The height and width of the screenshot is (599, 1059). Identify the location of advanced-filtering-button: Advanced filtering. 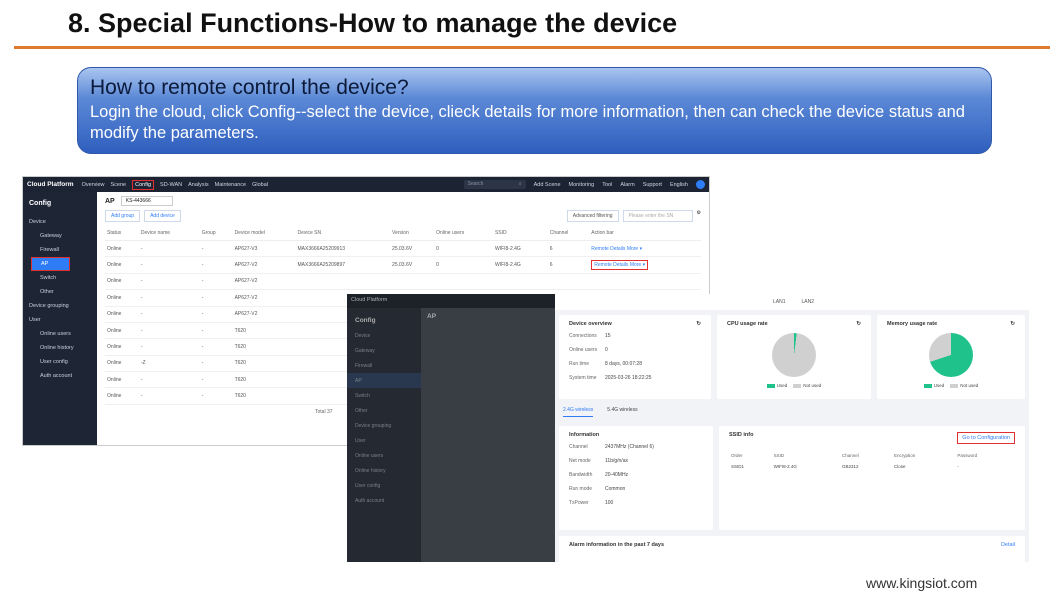
(592, 216).